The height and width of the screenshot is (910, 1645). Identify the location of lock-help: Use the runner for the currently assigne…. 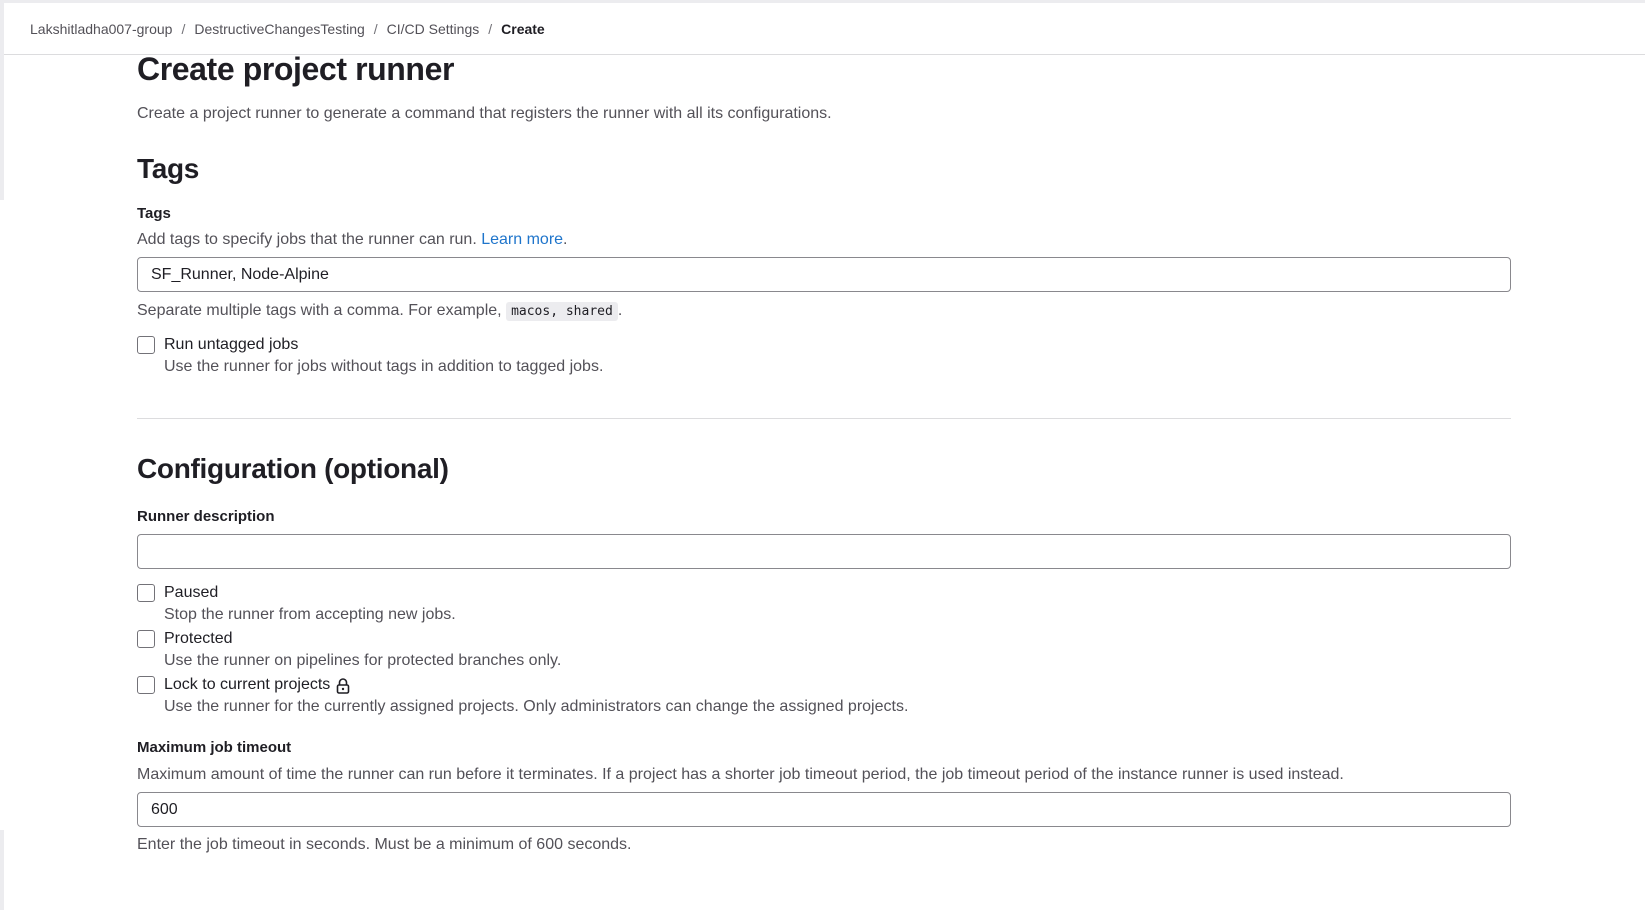
(536, 706).